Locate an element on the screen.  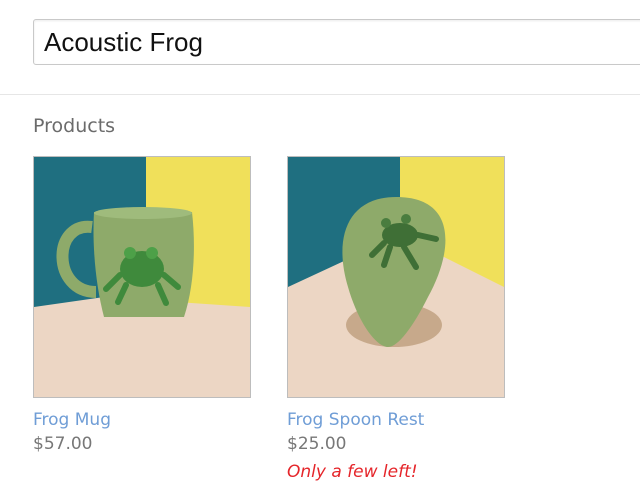
divider is located at coordinates (320, 94).